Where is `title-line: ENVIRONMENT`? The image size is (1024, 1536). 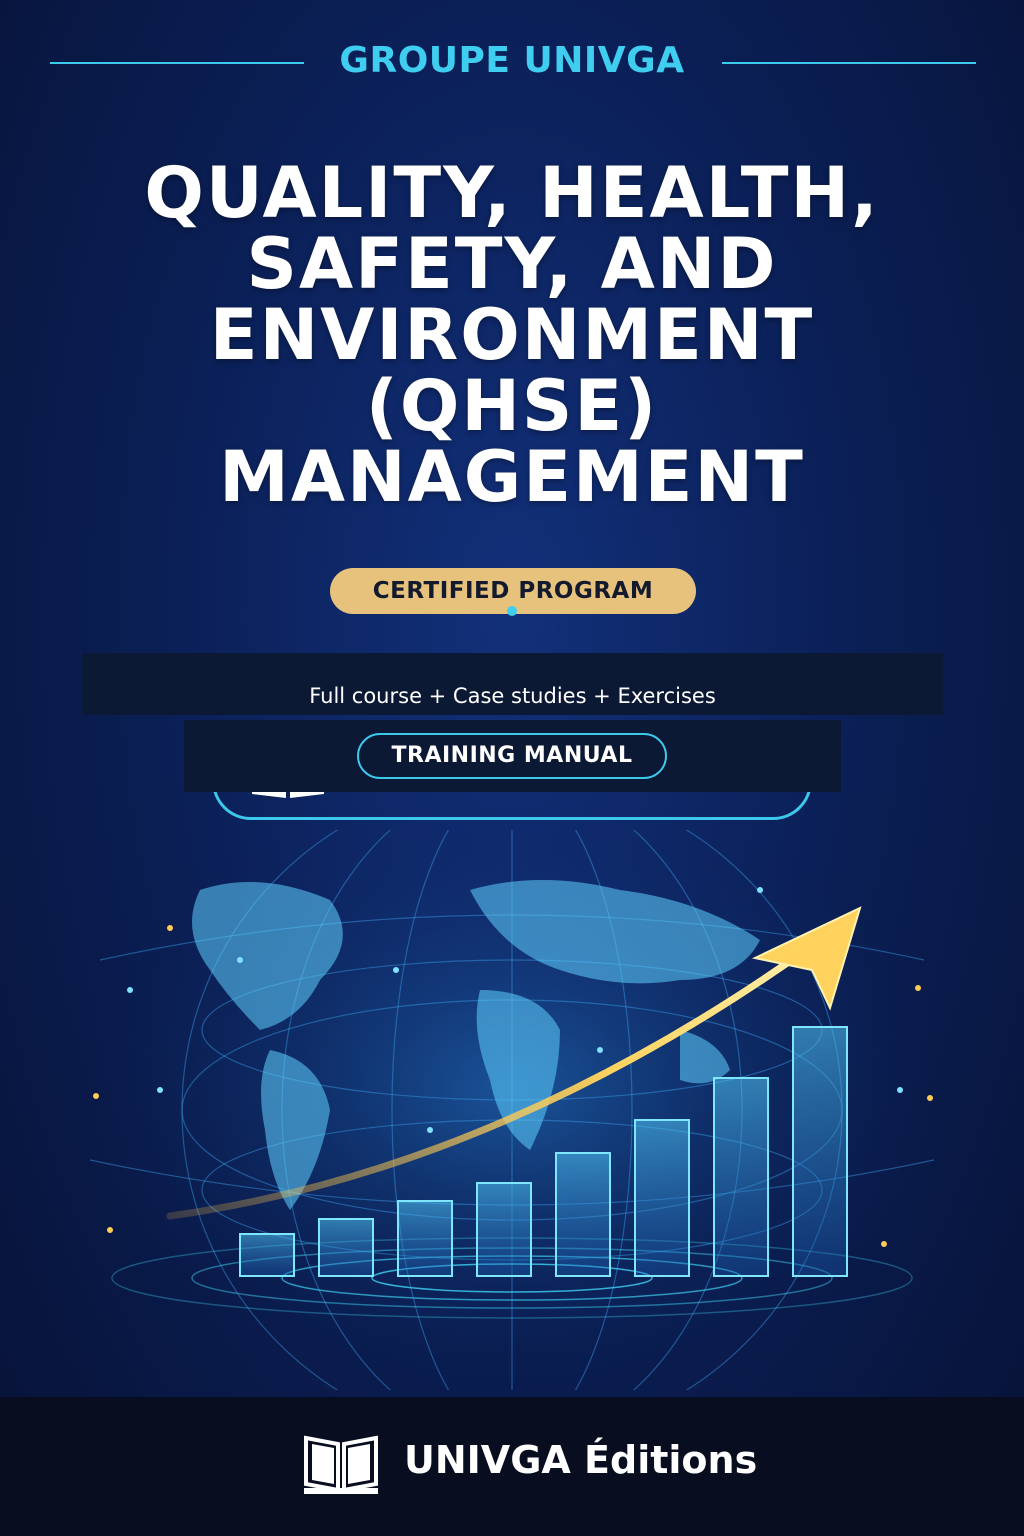 title-line: ENVIRONMENT is located at coordinates (512, 335).